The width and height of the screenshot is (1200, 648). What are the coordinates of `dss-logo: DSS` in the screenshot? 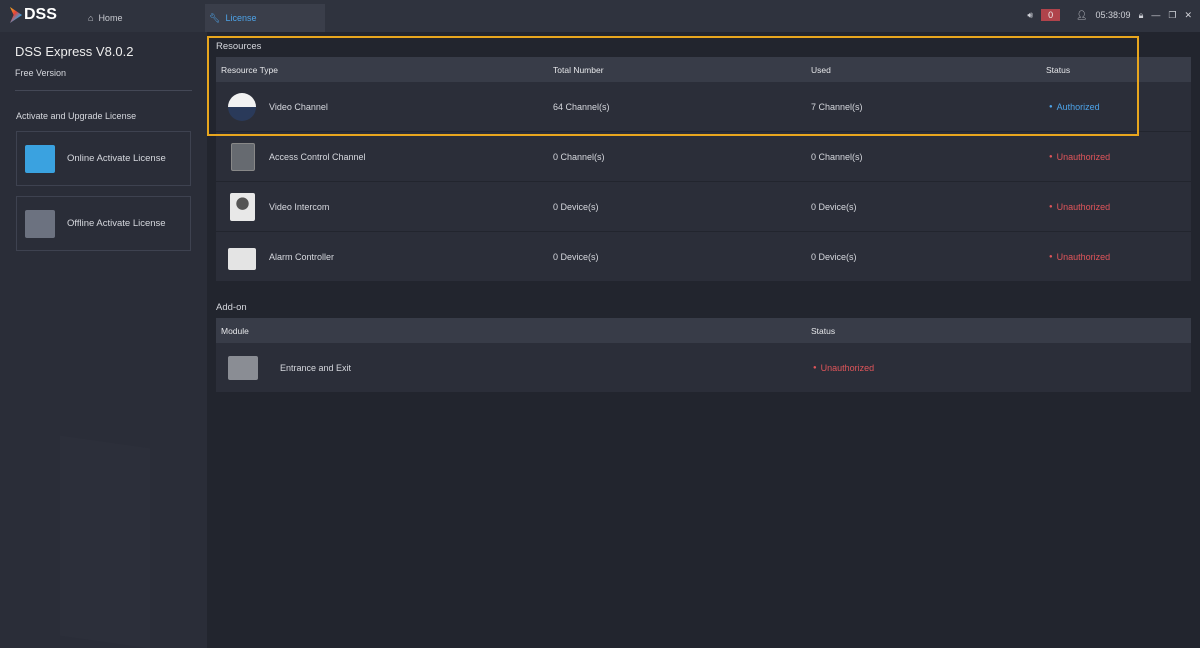 It's located at (33, 15).